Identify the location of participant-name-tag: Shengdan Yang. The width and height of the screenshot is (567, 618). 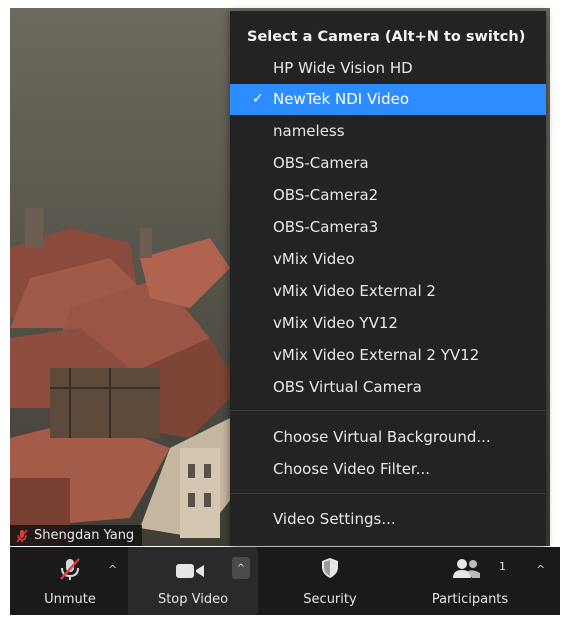
(76, 535).